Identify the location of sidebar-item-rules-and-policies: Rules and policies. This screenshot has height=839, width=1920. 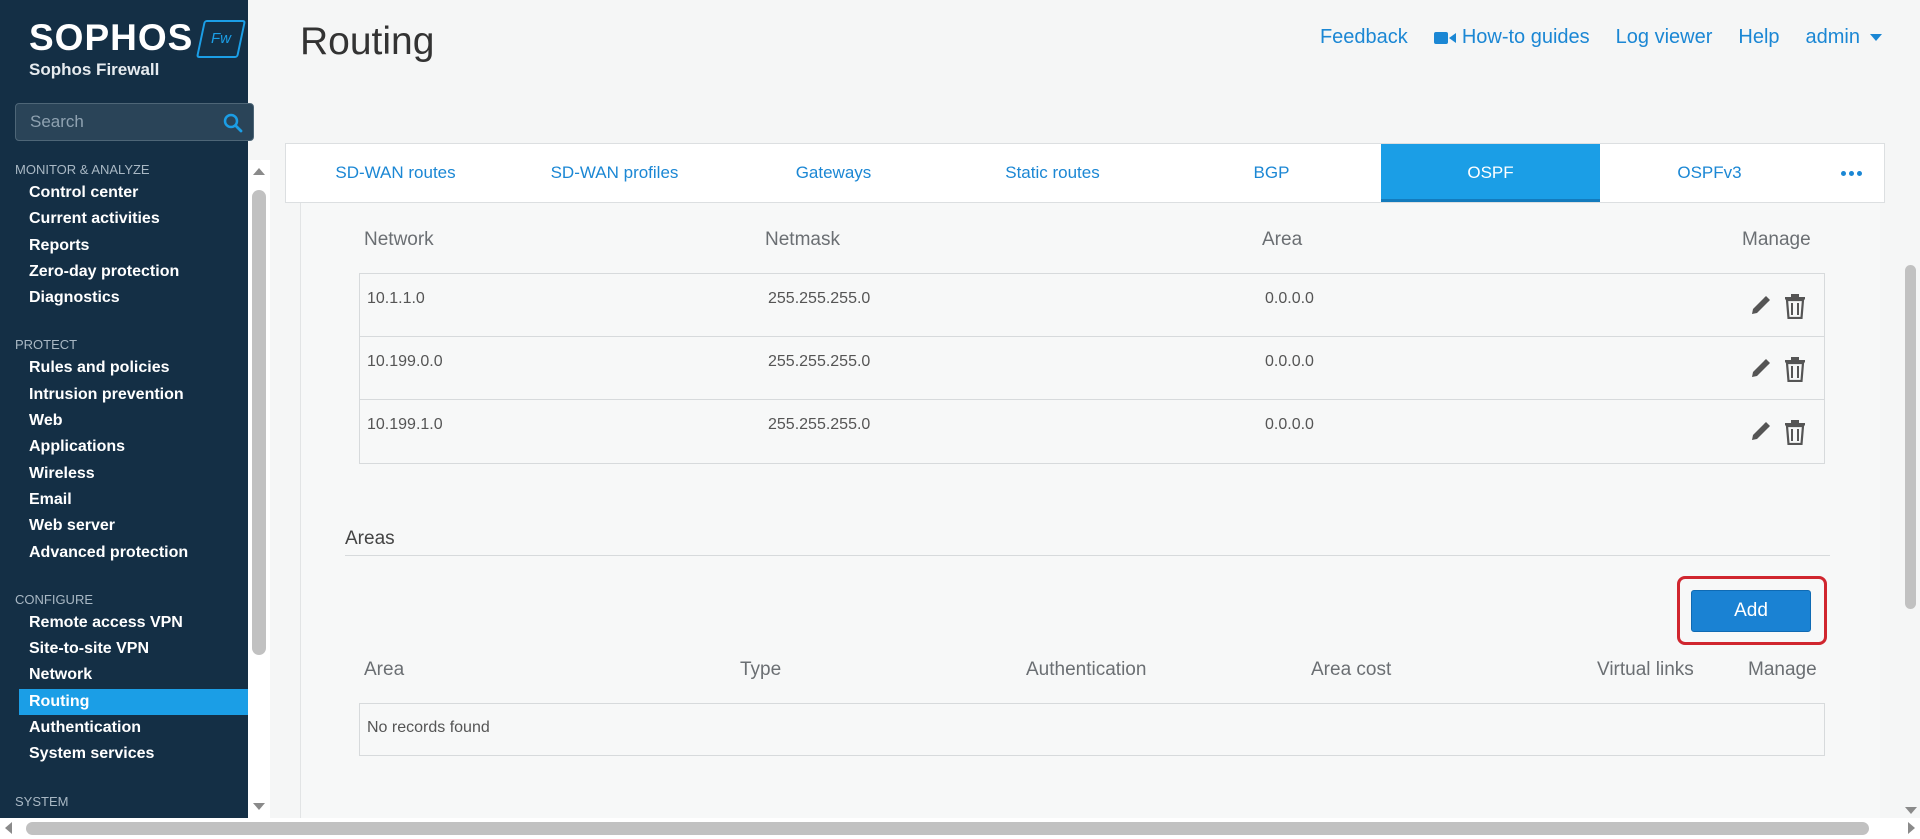
(124, 368).